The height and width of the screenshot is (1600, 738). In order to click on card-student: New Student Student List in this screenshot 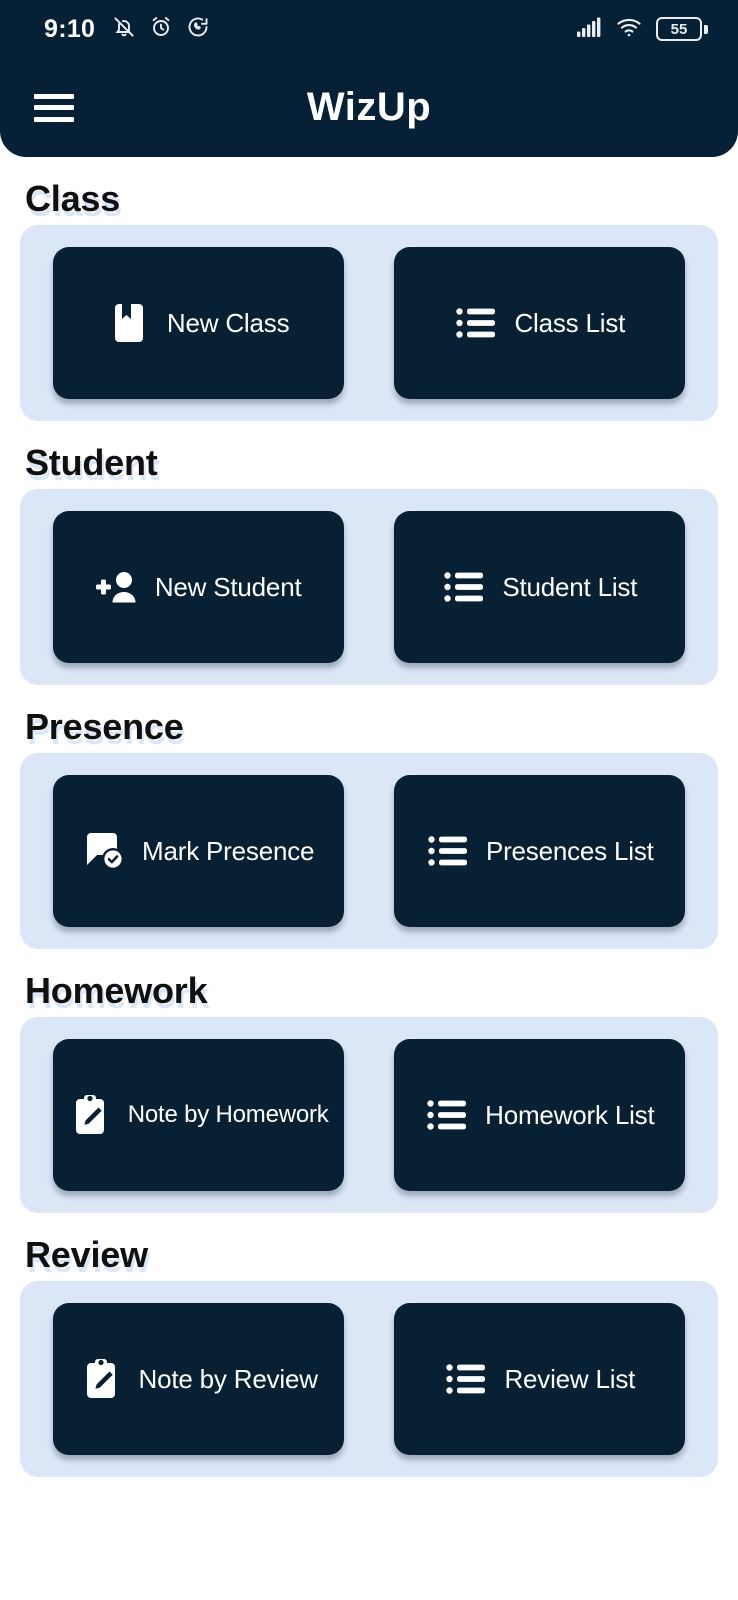, I will do `click(369, 587)`.